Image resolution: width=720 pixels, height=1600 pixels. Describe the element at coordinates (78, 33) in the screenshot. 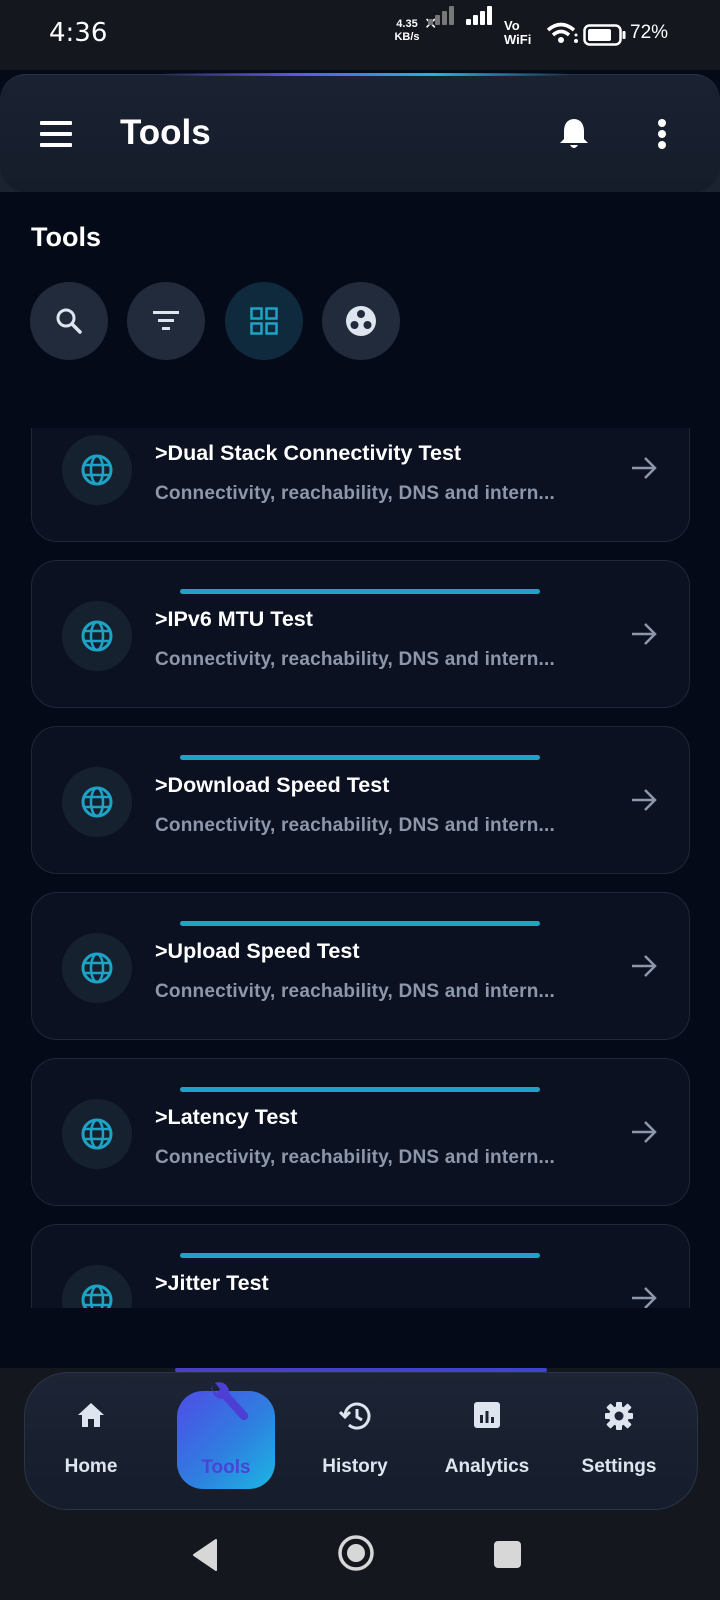

I see `status-time: 4:36` at that location.